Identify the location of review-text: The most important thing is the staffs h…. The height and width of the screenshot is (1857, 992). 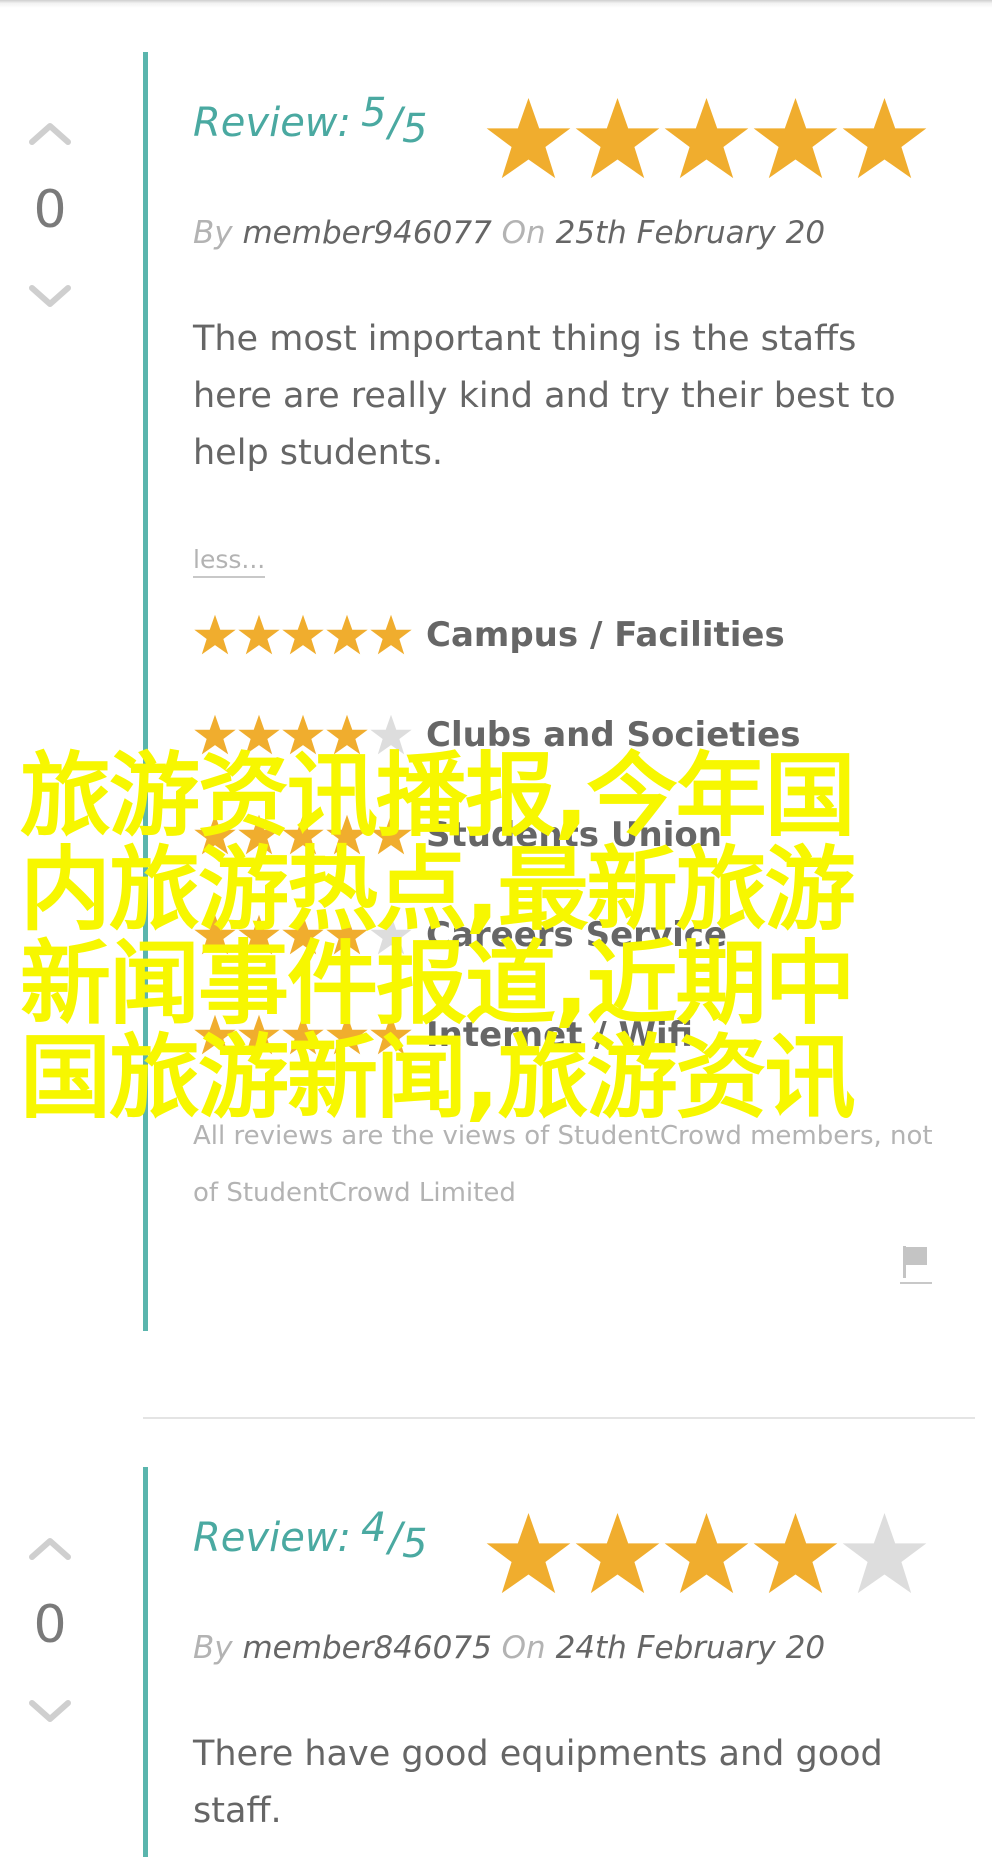
(544, 396).